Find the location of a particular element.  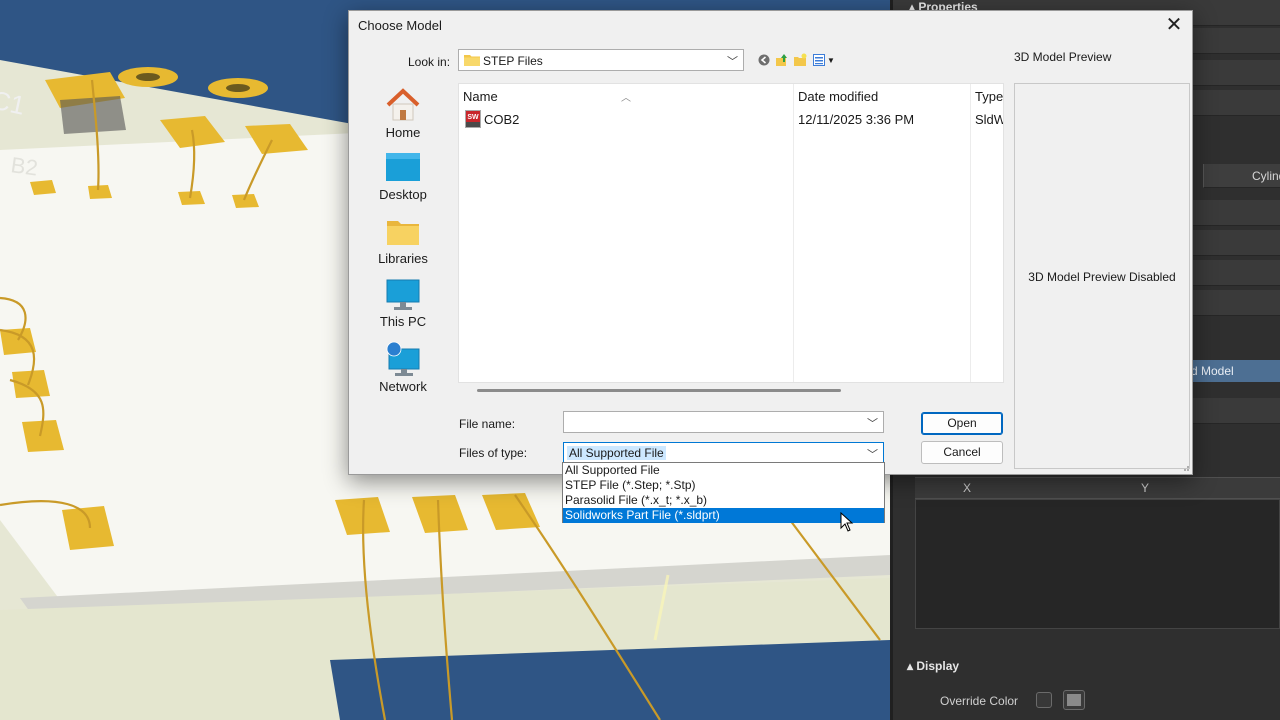

place-label: This PC is located at coordinates (403, 321).